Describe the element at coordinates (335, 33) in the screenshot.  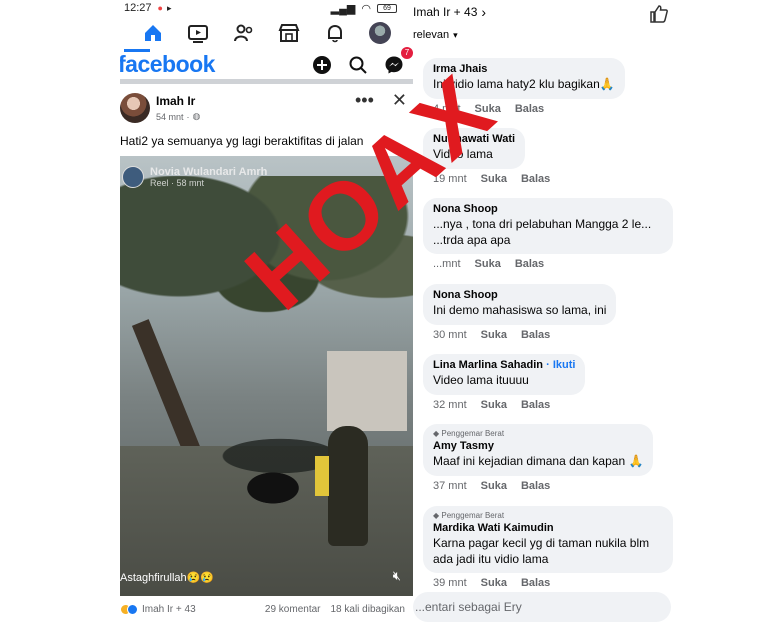
I see `notifications-bell-icon` at that location.